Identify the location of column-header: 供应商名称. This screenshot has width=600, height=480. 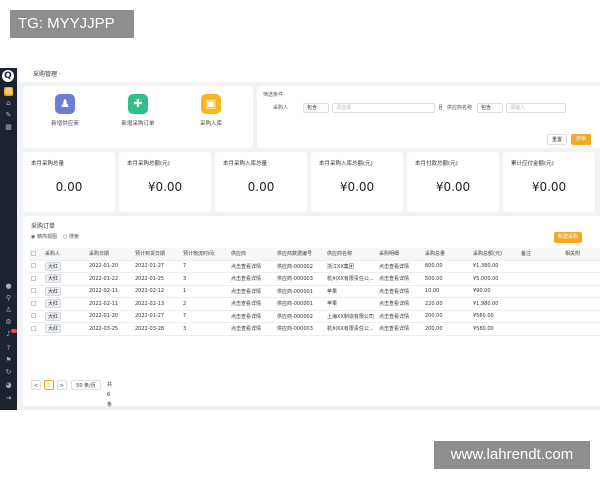
(351, 254).